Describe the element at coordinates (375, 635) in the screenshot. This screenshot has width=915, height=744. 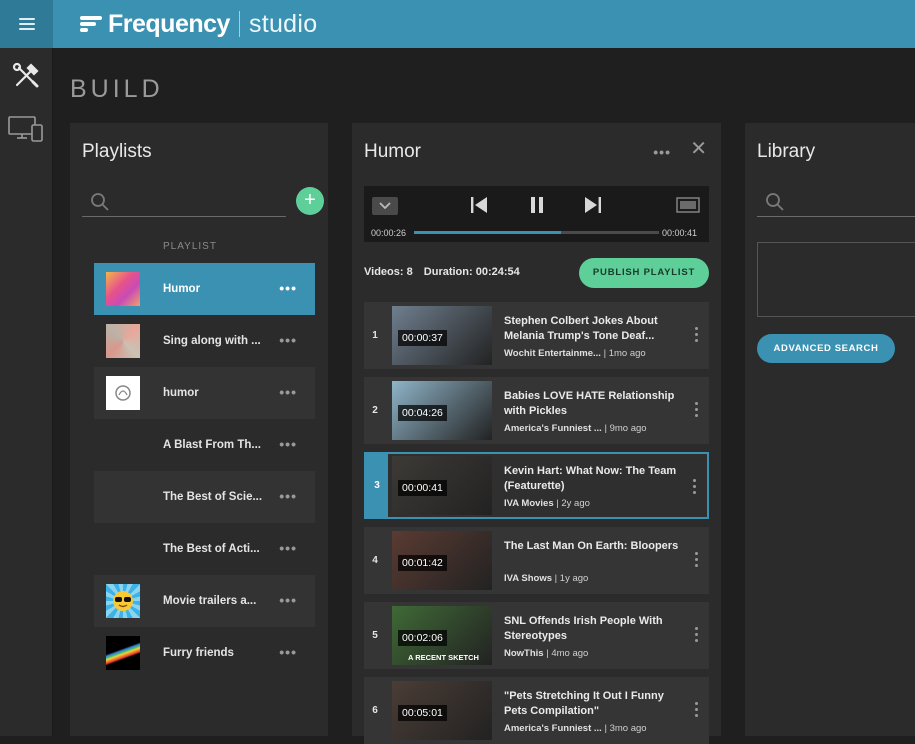
I see `video-number: 5` at that location.